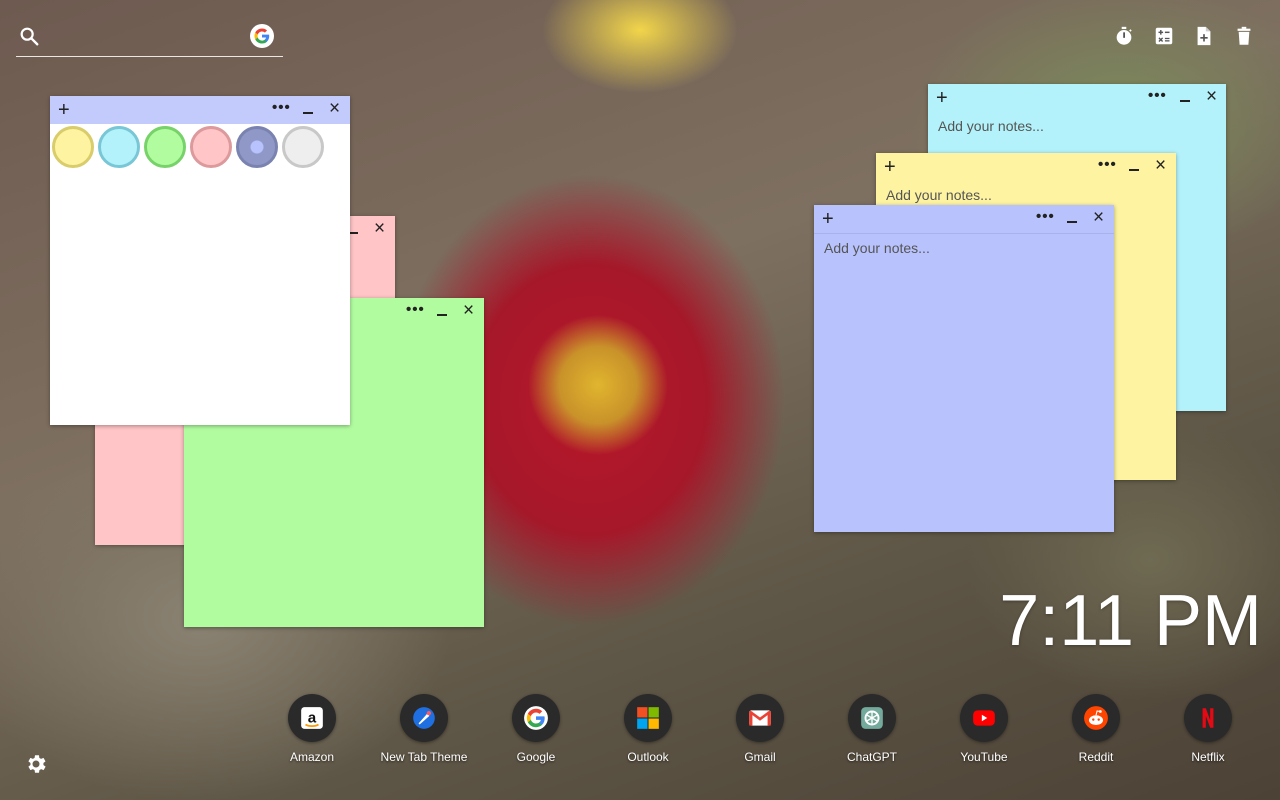 This screenshot has height=800, width=1280. Describe the element at coordinates (760, 757) in the screenshot. I see `shortcut-label: Gmail` at that location.